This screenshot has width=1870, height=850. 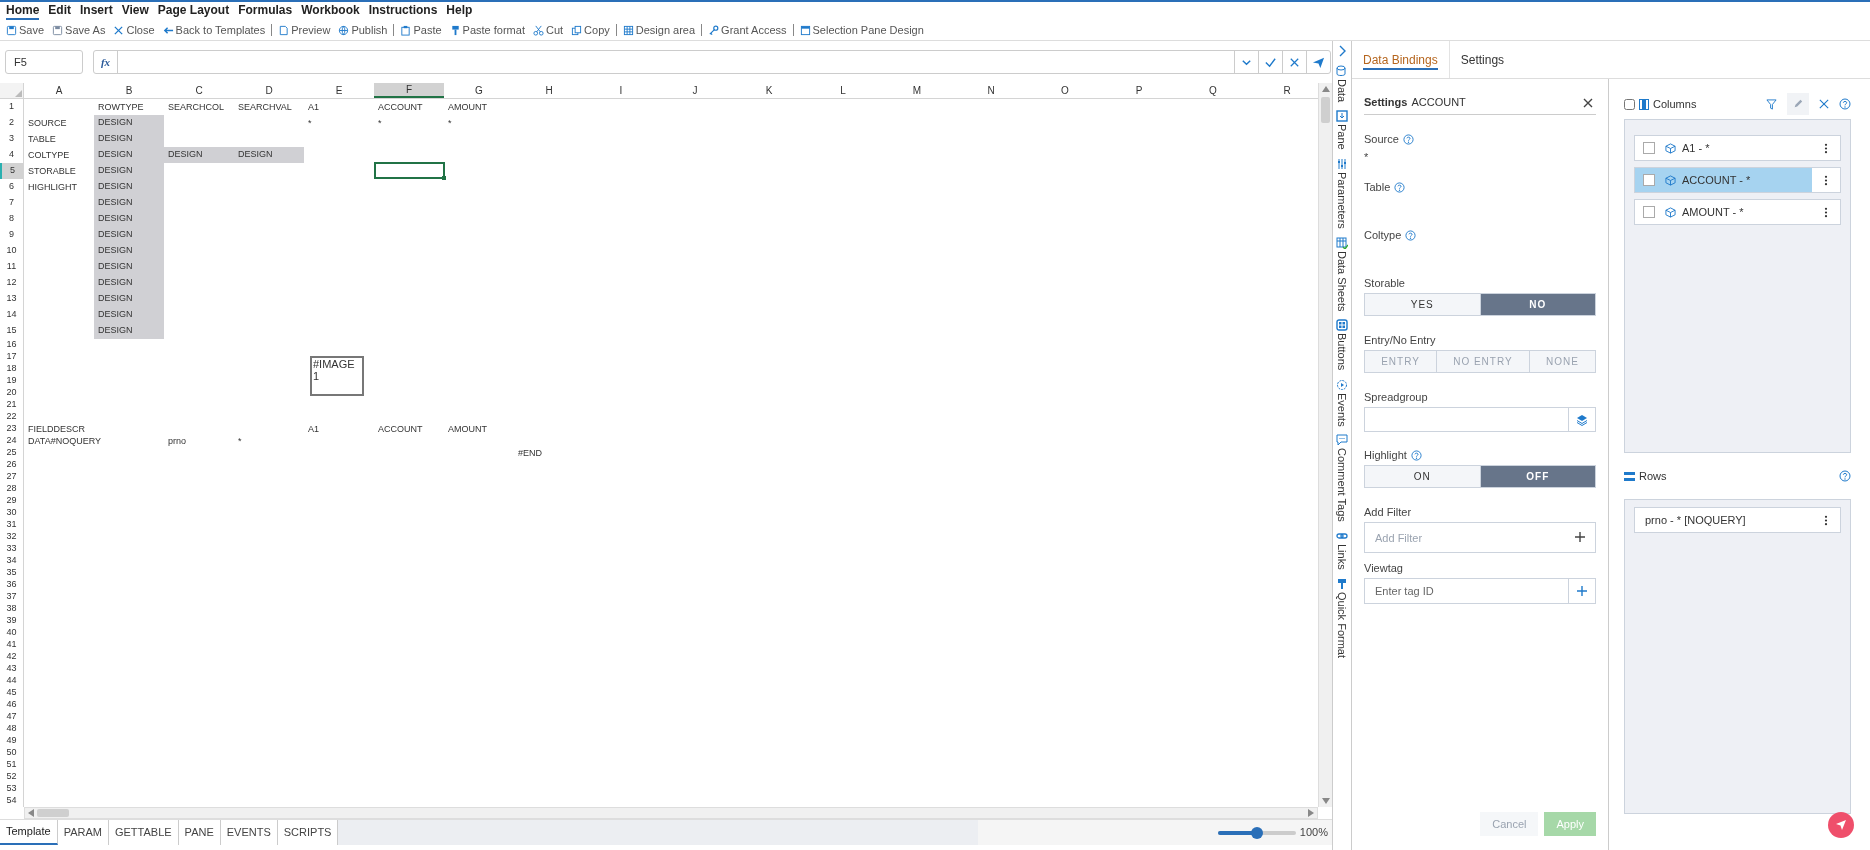 What do you see at coordinates (52, 171) in the screenshot?
I see `table-cell: STORABLE` at bounding box center [52, 171].